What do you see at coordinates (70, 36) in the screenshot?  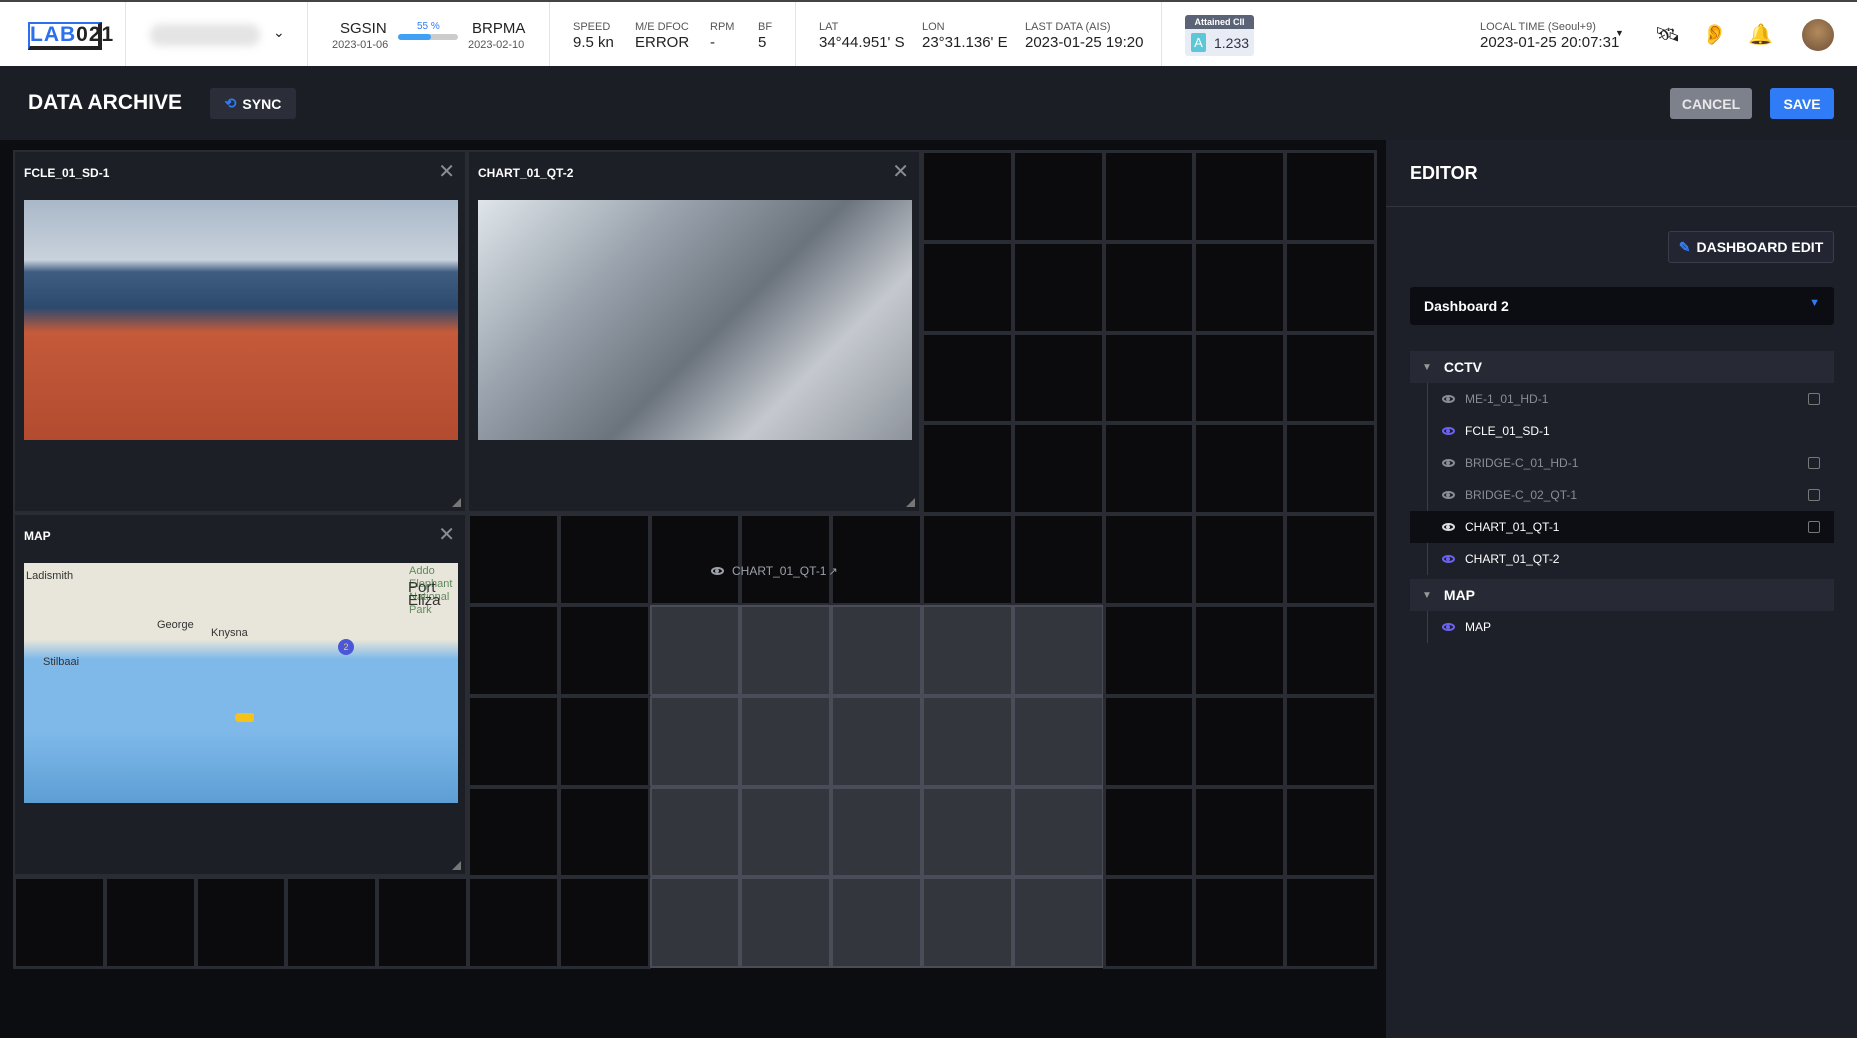 I see `logo: LAB021` at bounding box center [70, 36].